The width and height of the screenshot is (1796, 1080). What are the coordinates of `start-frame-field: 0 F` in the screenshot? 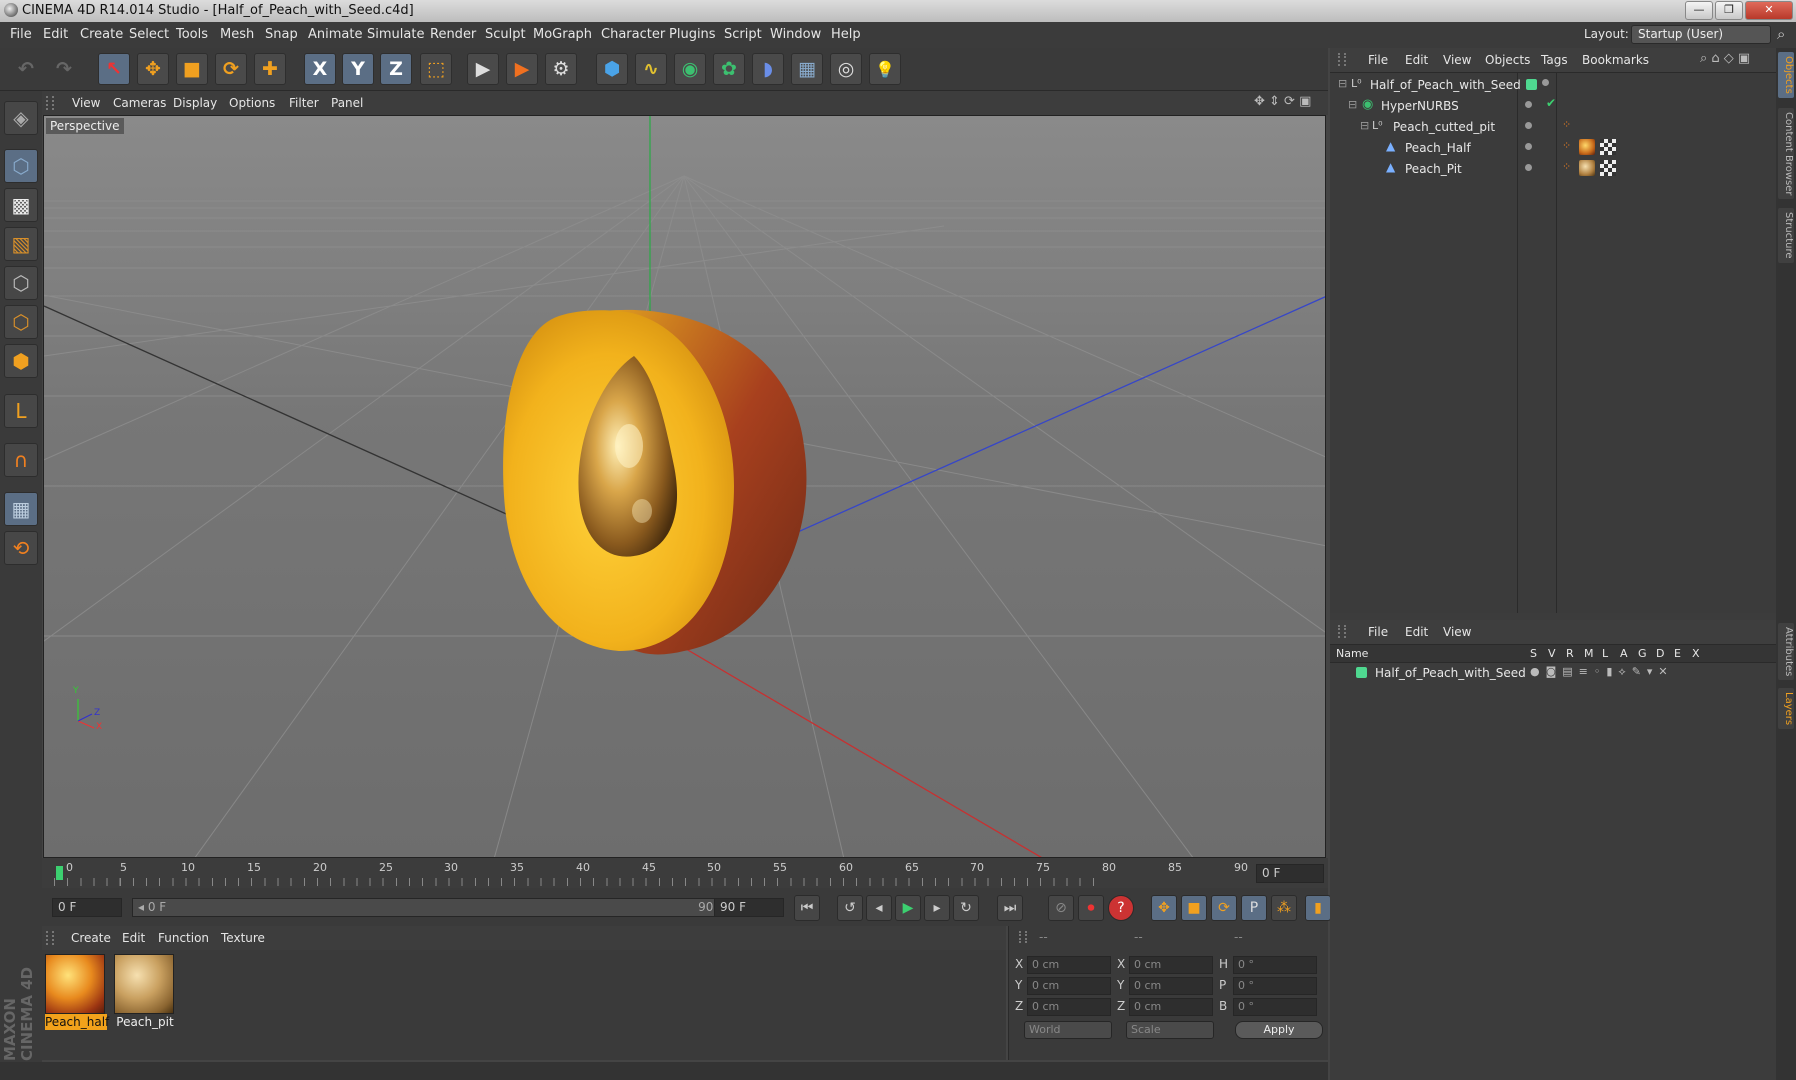 It's located at (87, 907).